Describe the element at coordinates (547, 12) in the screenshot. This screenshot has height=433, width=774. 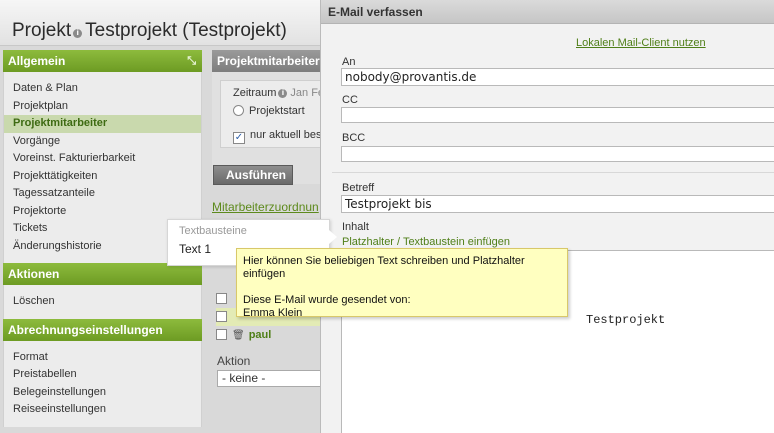
I see `dialog-title: E-Mail verfassen` at that location.